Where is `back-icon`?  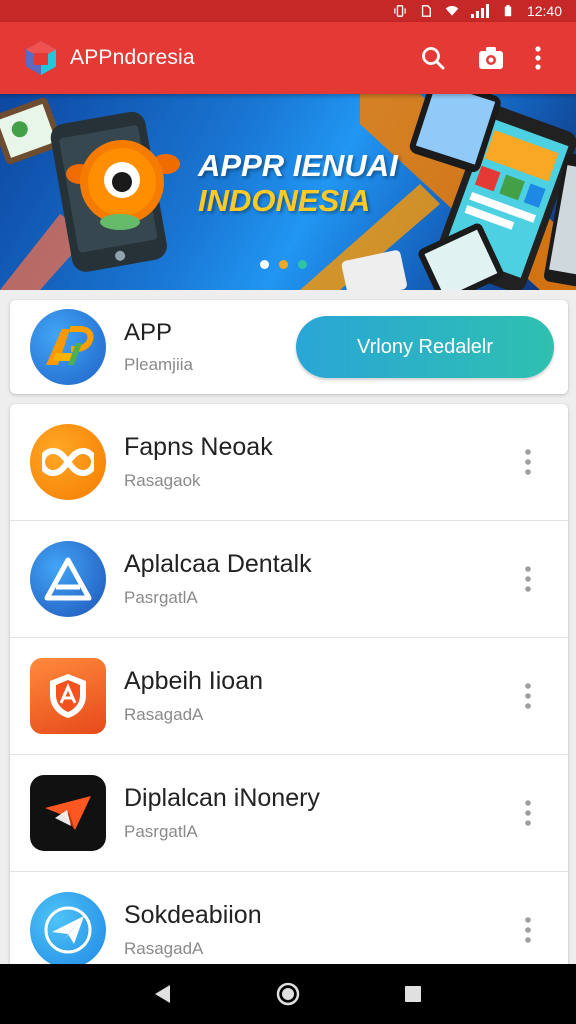 back-icon is located at coordinates (162, 994).